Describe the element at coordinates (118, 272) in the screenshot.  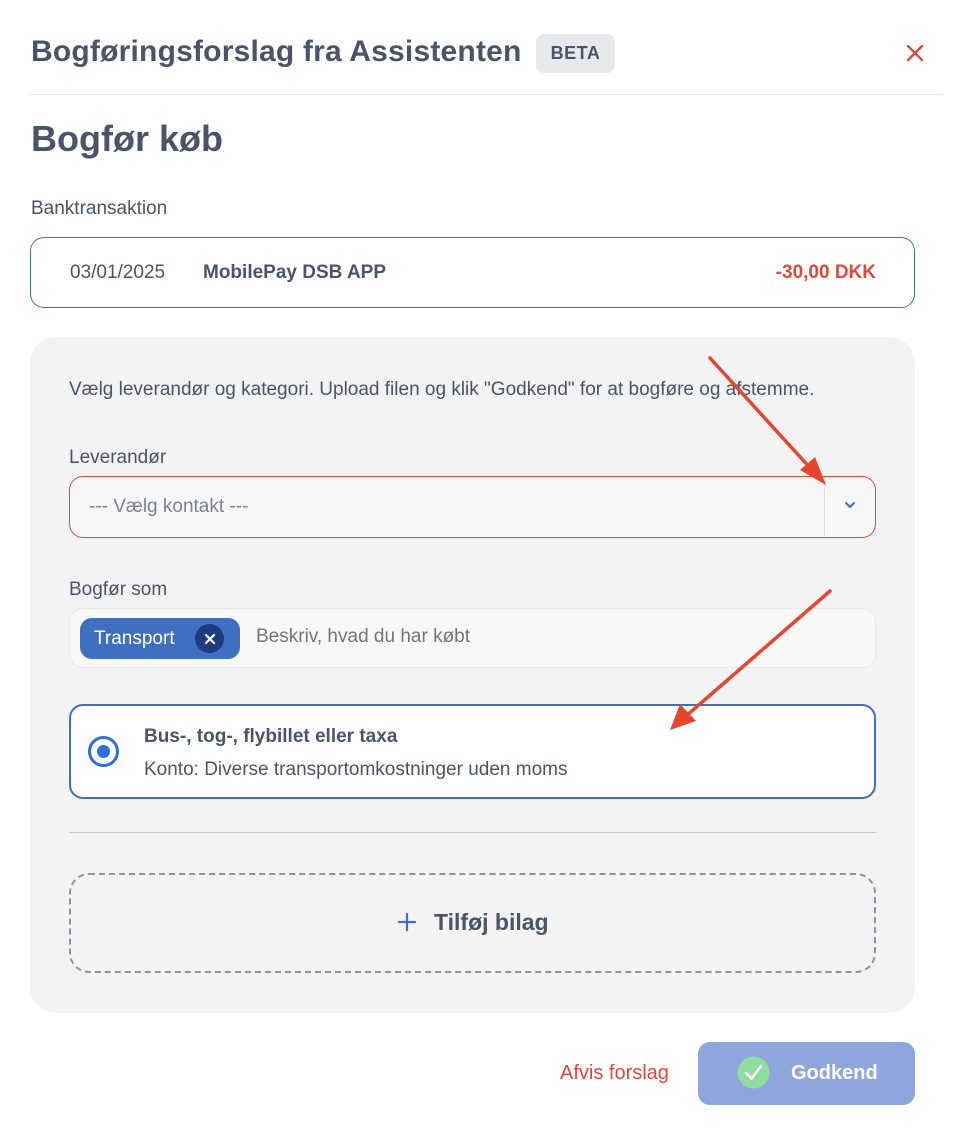
I see `transaction-date: 03/01/2025` at that location.